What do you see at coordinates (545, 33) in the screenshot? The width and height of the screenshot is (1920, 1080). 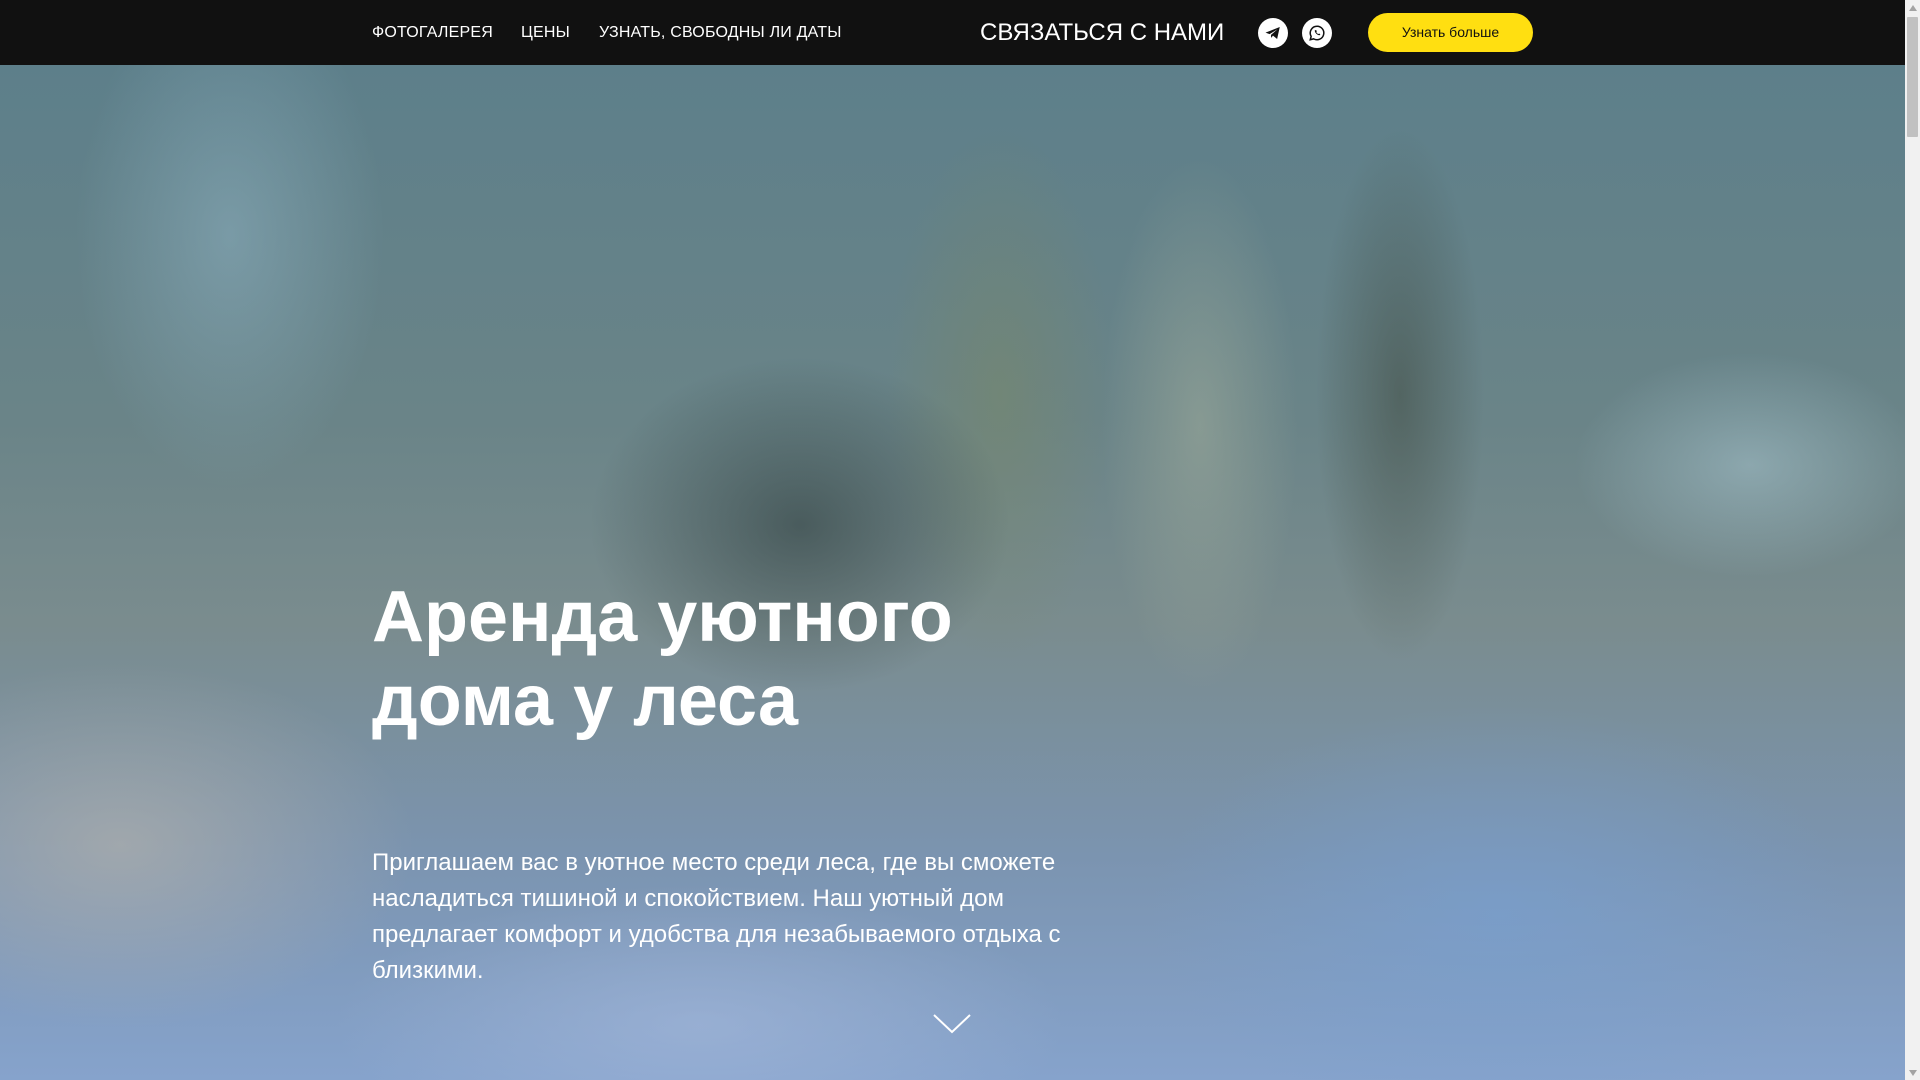 I see `nav-link-prices: ЦЕНЫ` at bounding box center [545, 33].